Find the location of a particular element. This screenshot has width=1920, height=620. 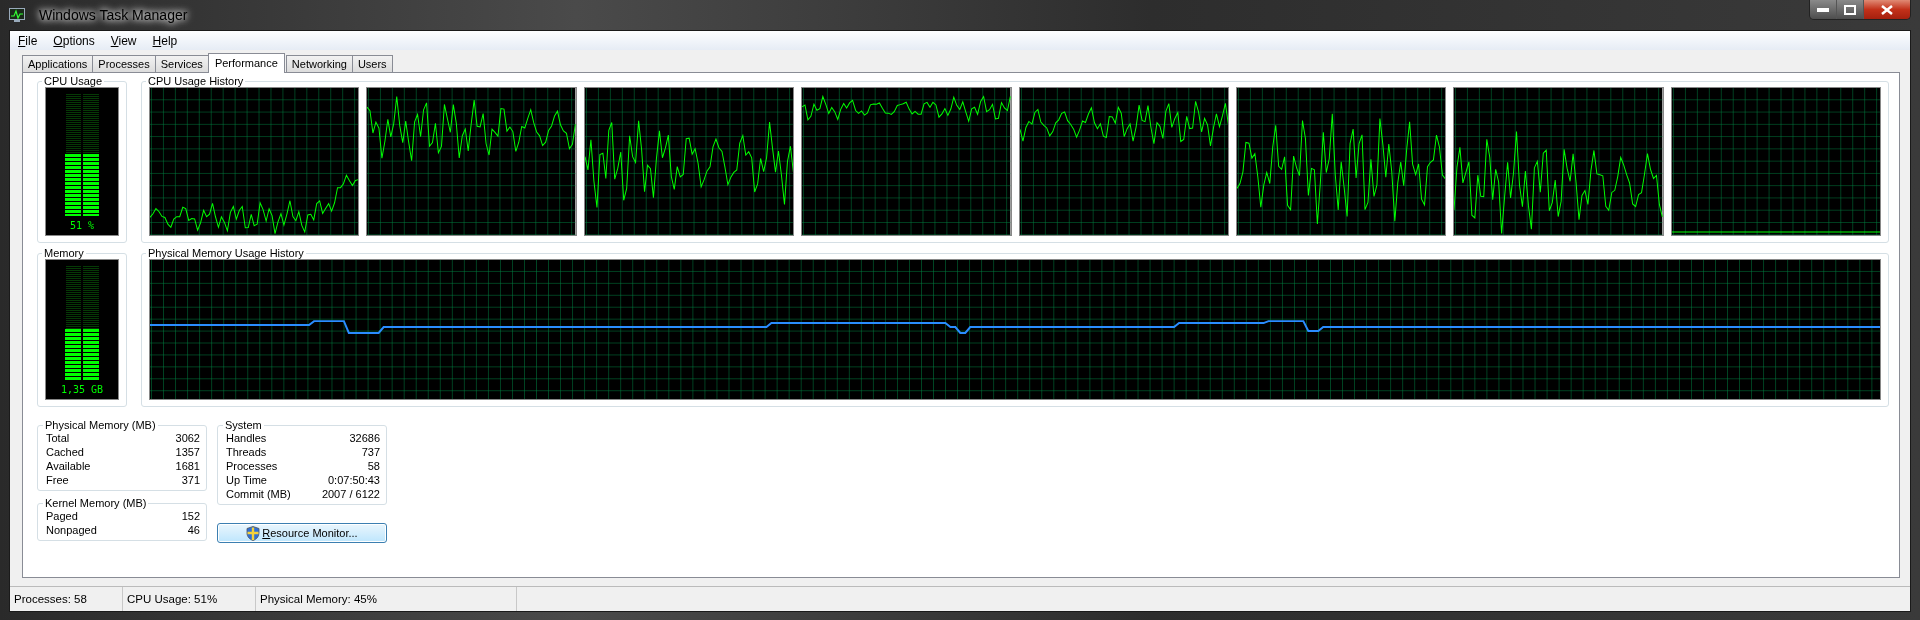

stat-value: 1681 is located at coordinates (187, 466).